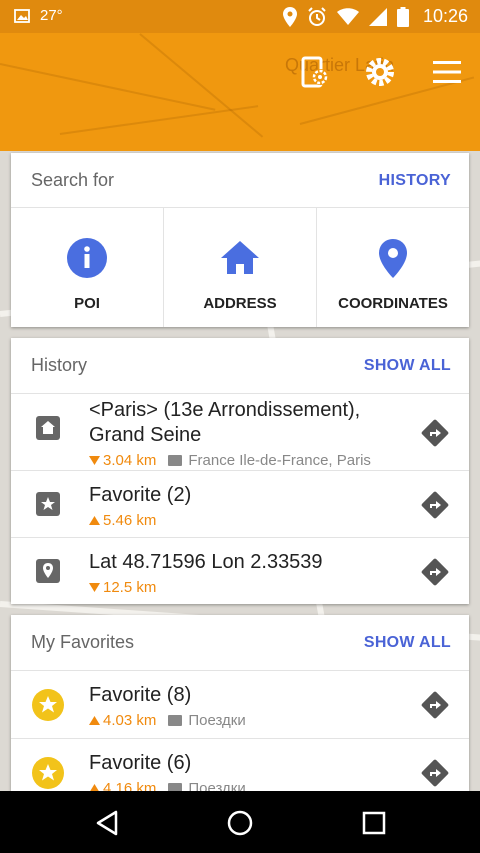  I want to click on favorite-item: Favorite (8) 4.03 km Поездки, so click(240, 704).